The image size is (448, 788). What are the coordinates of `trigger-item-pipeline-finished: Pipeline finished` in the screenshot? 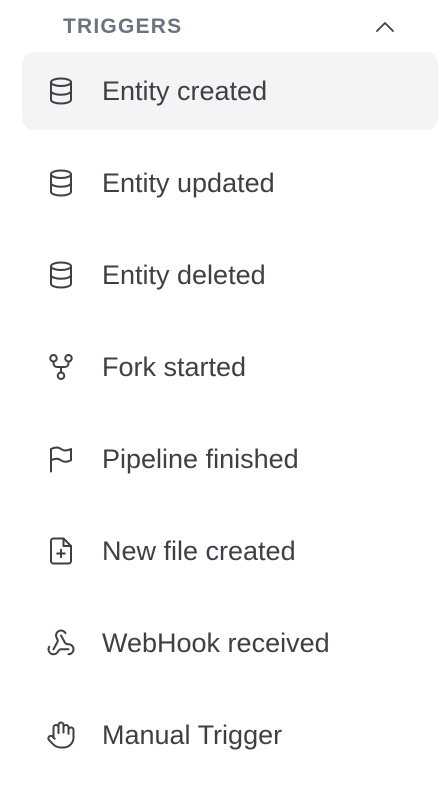 It's located at (230, 459).